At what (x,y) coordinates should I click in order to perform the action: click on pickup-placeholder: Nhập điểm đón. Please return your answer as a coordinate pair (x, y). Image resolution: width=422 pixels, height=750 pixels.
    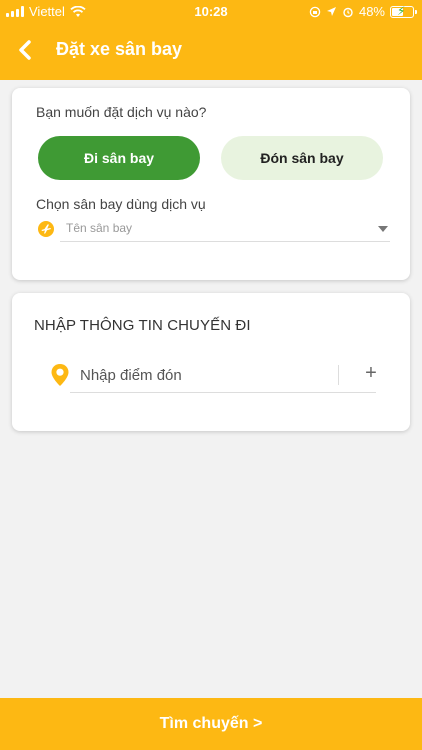
    Looking at the image, I should click on (131, 375).